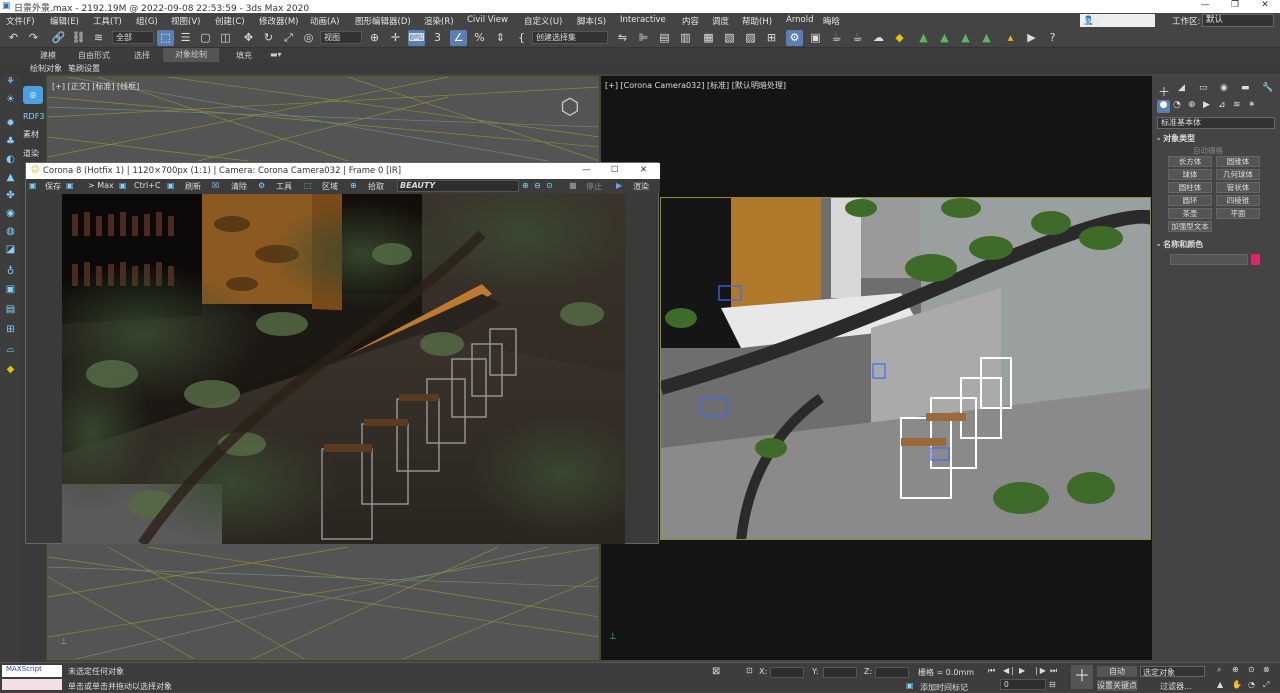 The image size is (1280, 693). What do you see at coordinates (787, 672) in the screenshot?
I see `coord-x-field` at bounding box center [787, 672].